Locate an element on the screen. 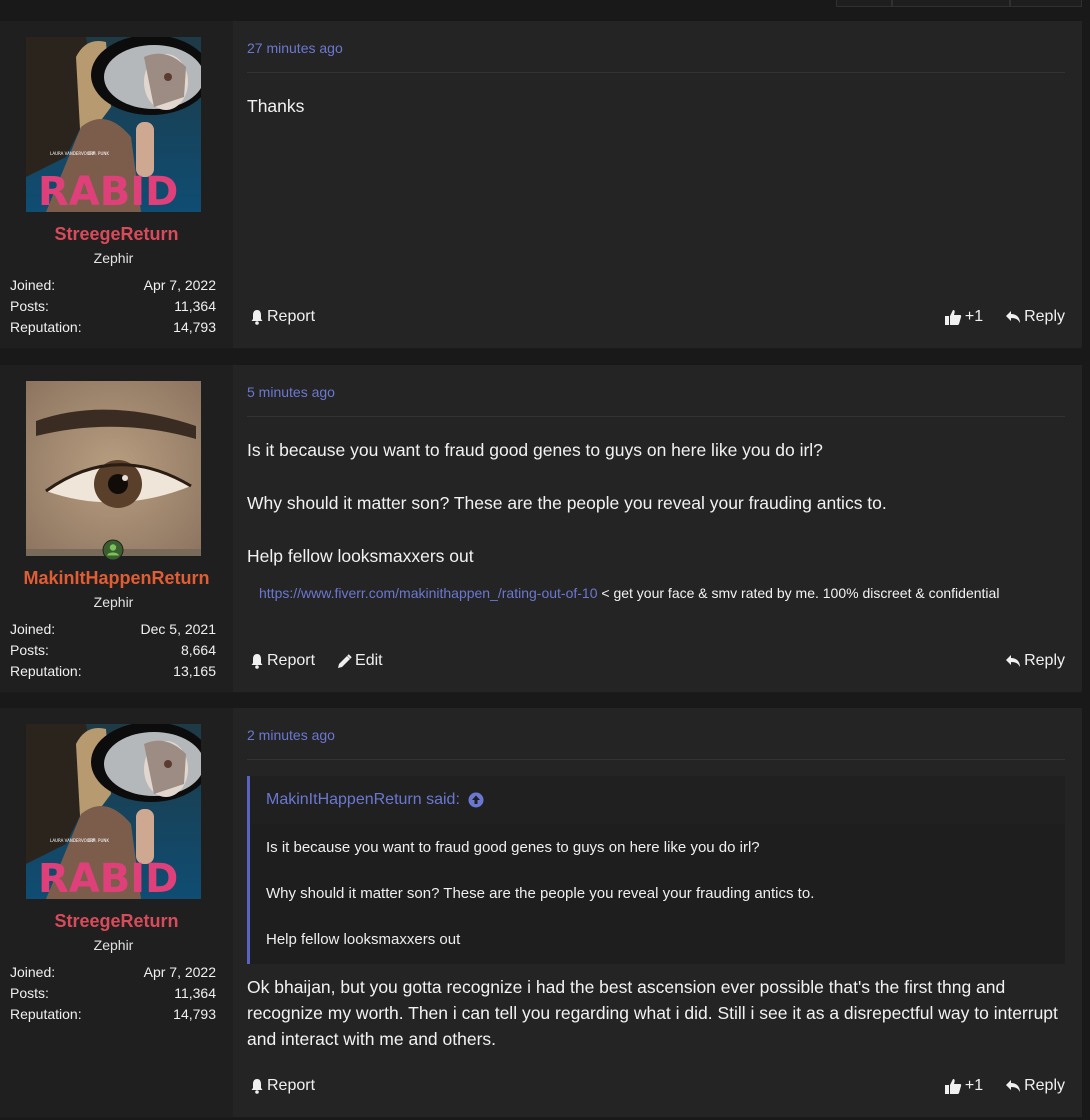 Image resolution: width=1090 pixels, height=1120 pixels. pencil-icon is located at coordinates (345, 660).